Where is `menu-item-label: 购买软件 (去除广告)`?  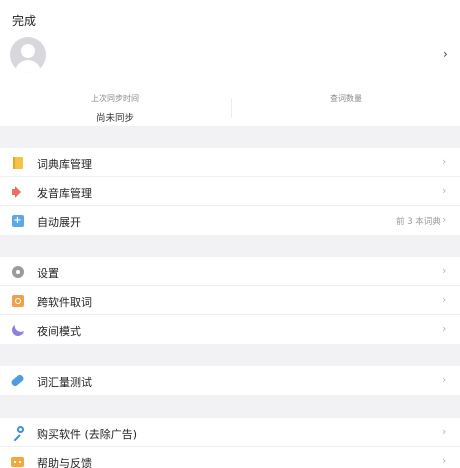
menu-item-label: 购买软件 (去除广告) is located at coordinates (87, 434).